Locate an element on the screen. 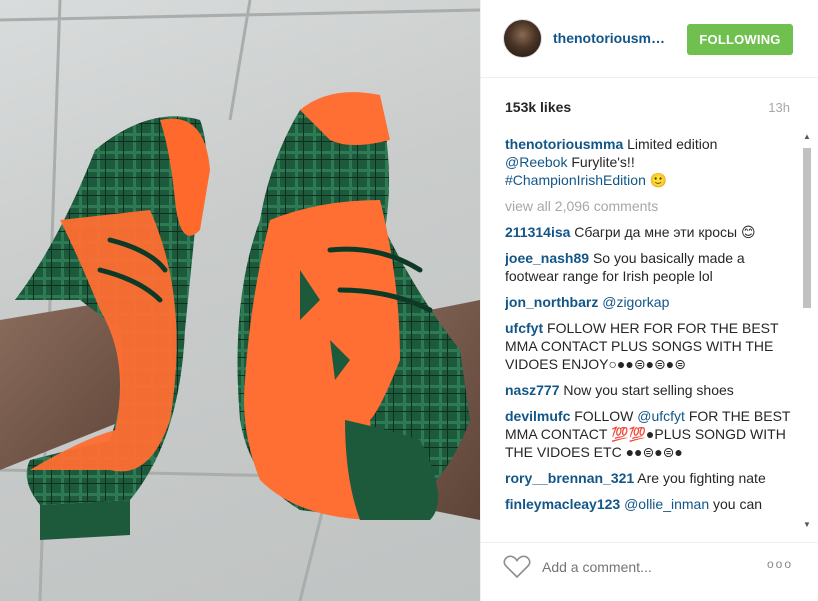 This screenshot has width=818, height=601. post-header: thenotoriousmm.. FOLLOWING is located at coordinates (649, 39).